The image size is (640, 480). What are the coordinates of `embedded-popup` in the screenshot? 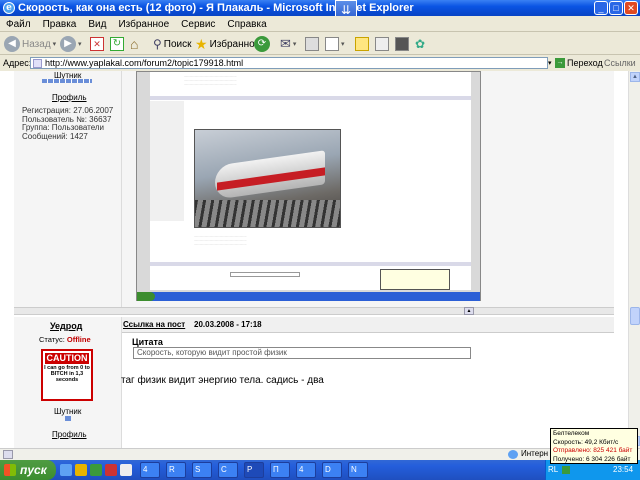 It's located at (415, 279).